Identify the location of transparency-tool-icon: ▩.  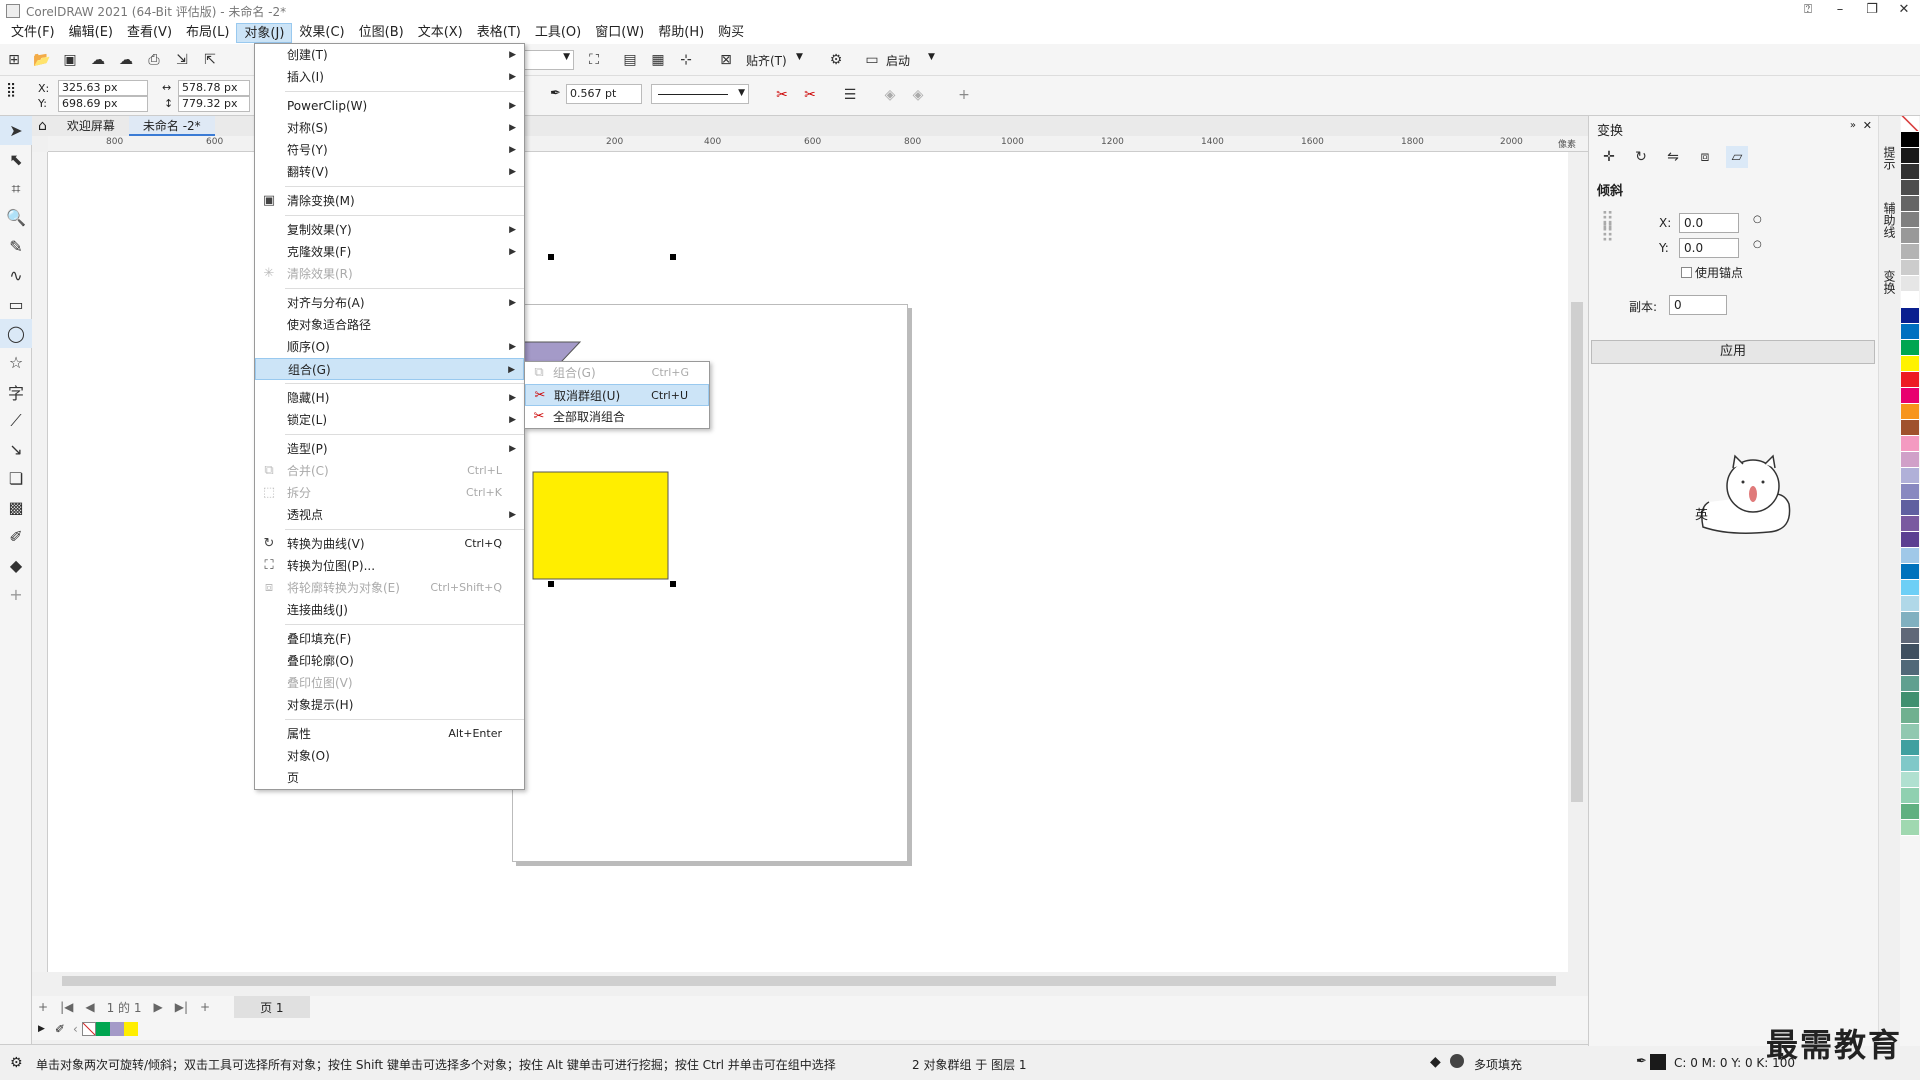
(16, 507).